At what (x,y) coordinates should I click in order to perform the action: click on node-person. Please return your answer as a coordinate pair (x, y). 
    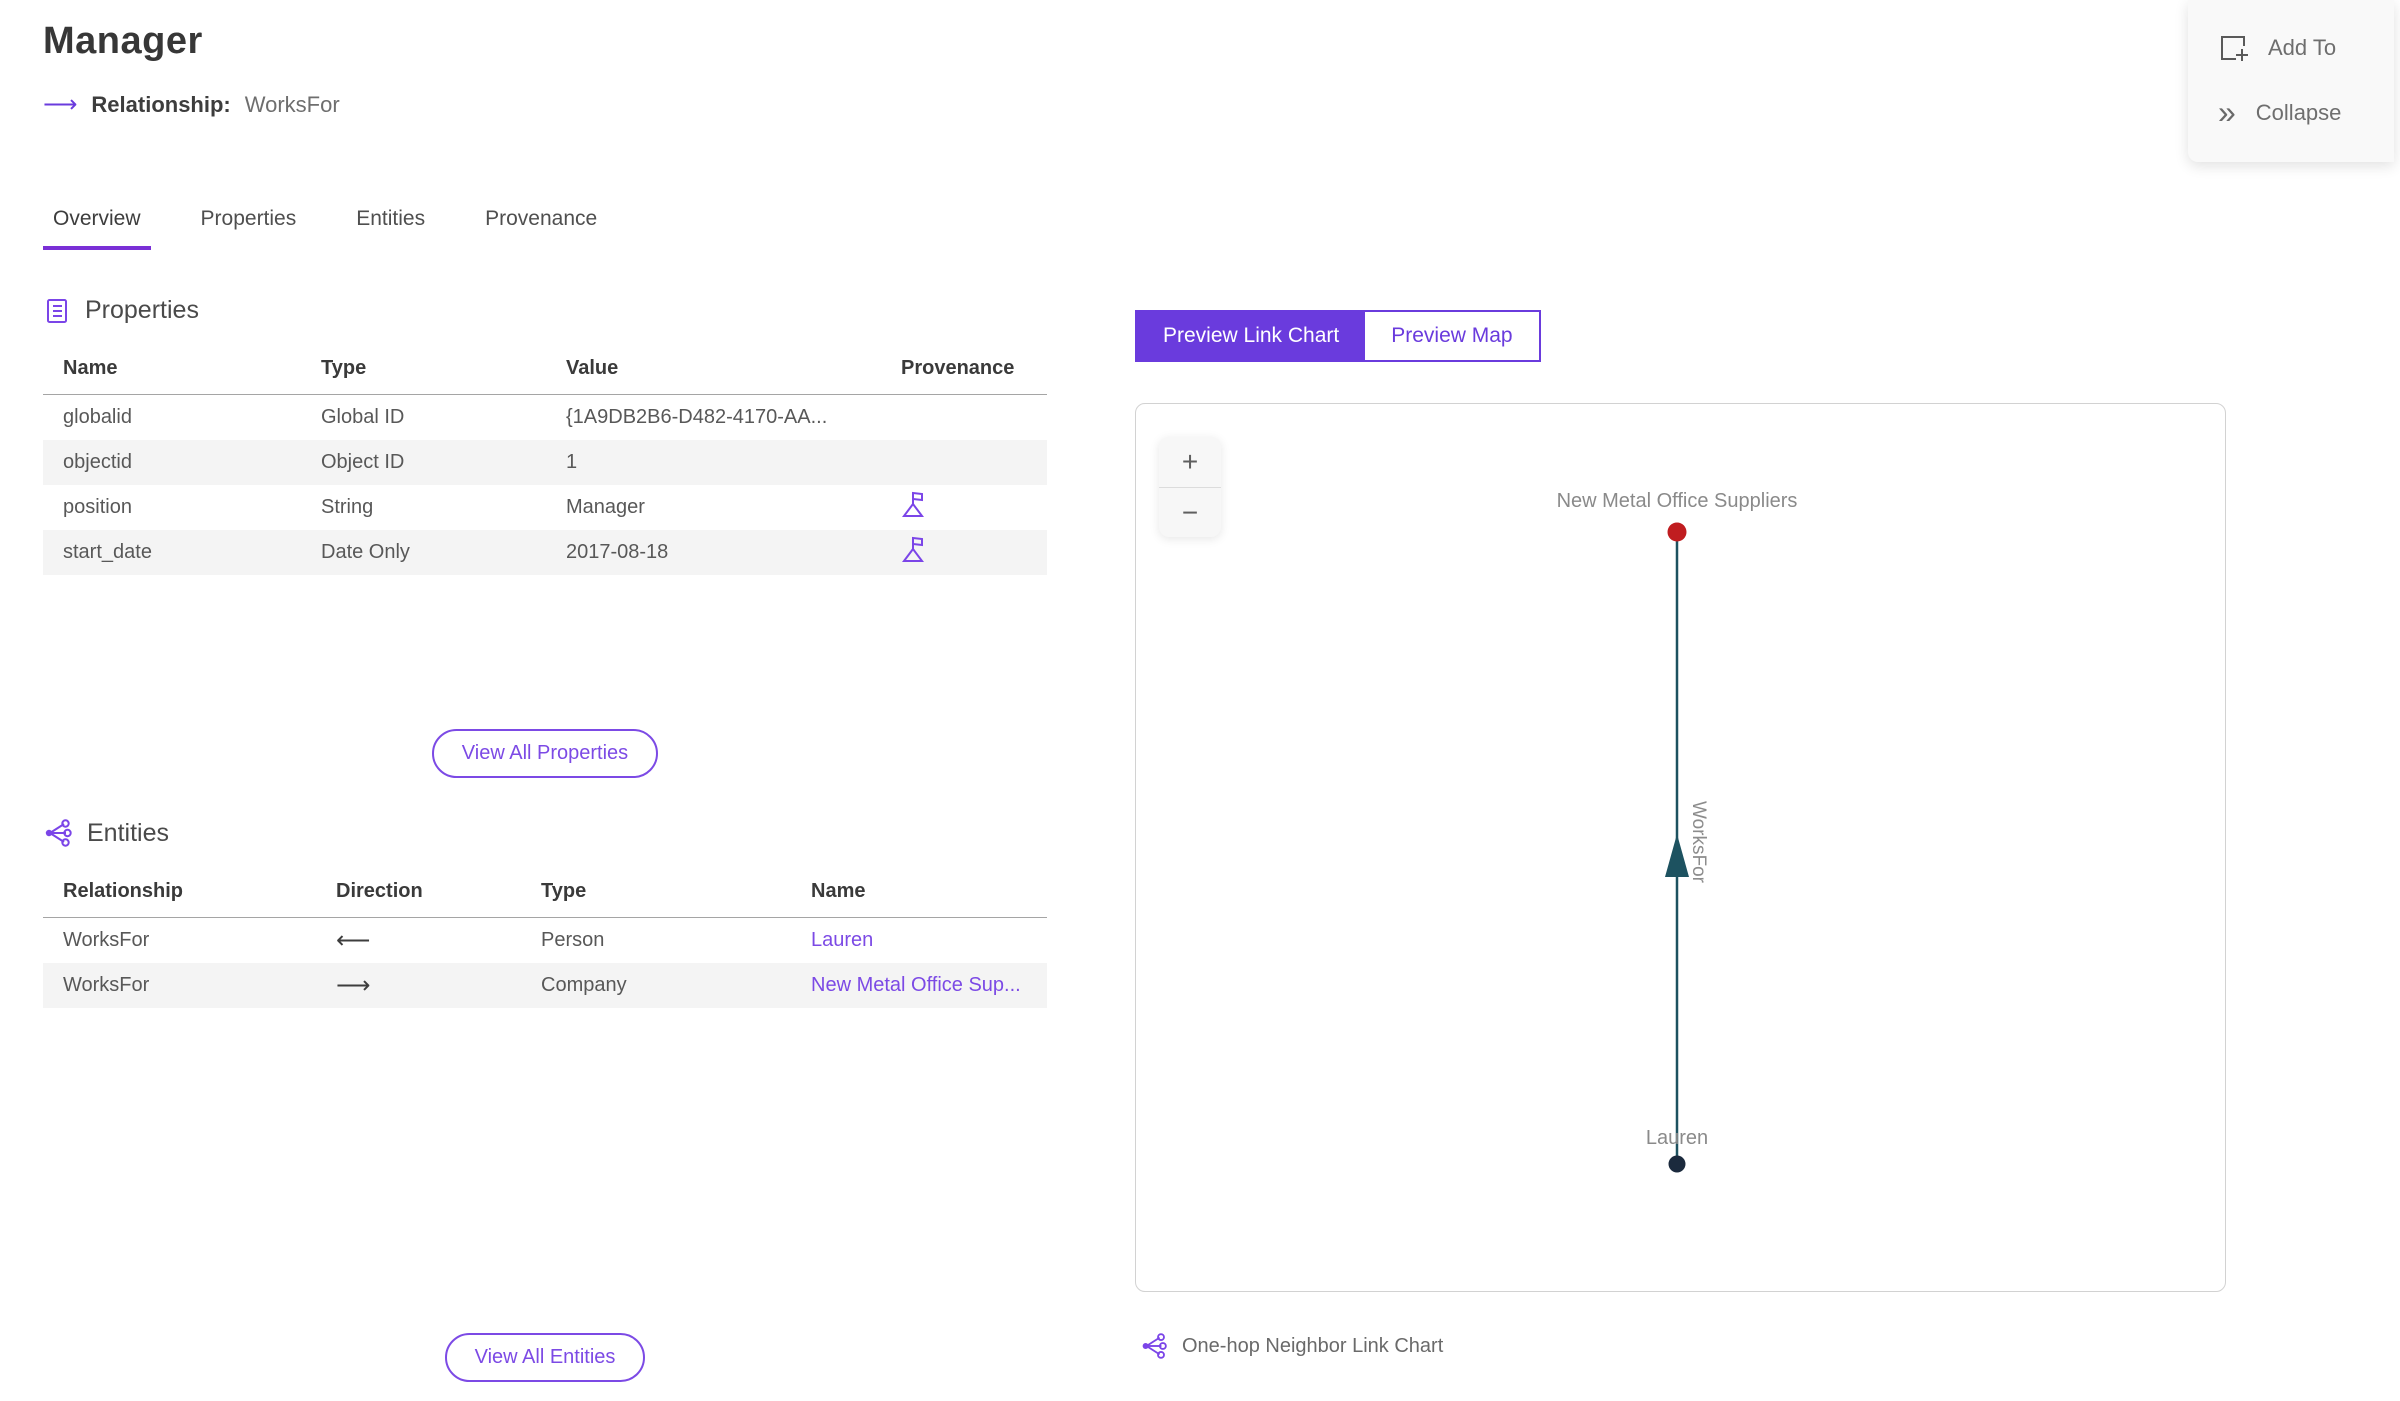
    Looking at the image, I should click on (1677, 1164).